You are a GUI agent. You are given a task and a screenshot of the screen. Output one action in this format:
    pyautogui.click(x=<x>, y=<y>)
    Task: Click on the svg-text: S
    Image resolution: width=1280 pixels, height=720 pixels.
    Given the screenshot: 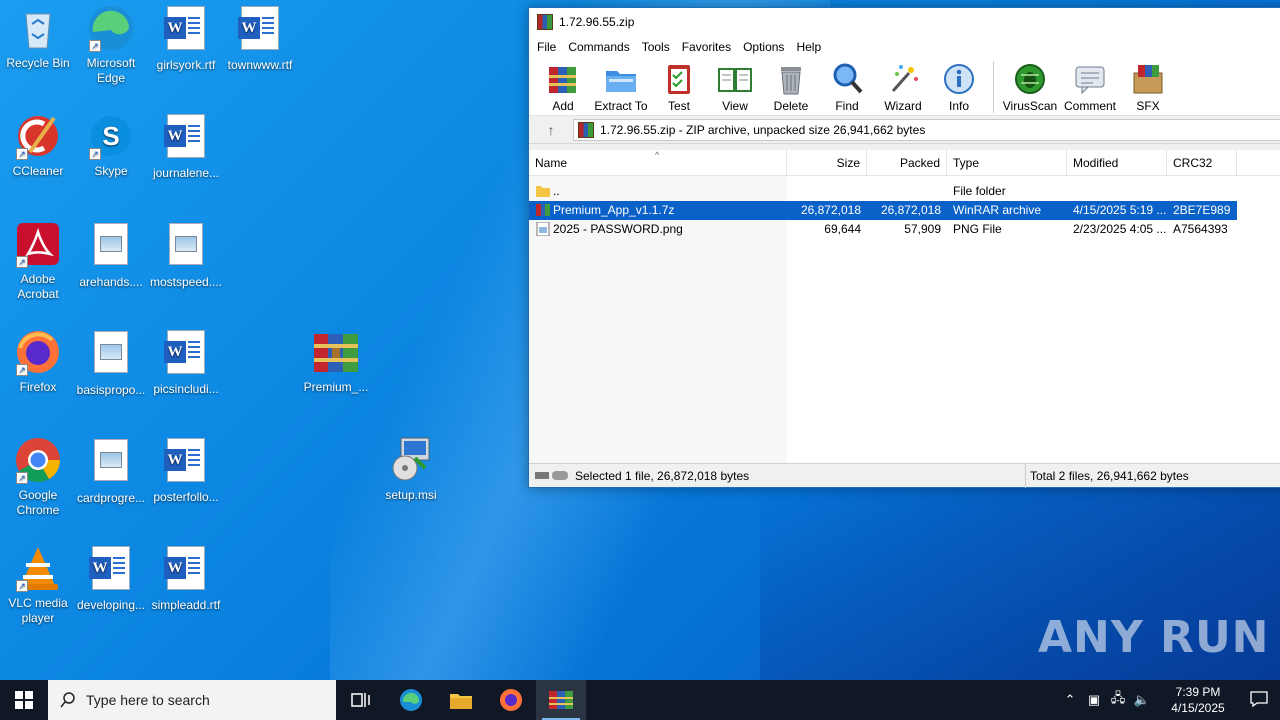 What is the action you would take?
    pyautogui.click(x=110, y=136)
    